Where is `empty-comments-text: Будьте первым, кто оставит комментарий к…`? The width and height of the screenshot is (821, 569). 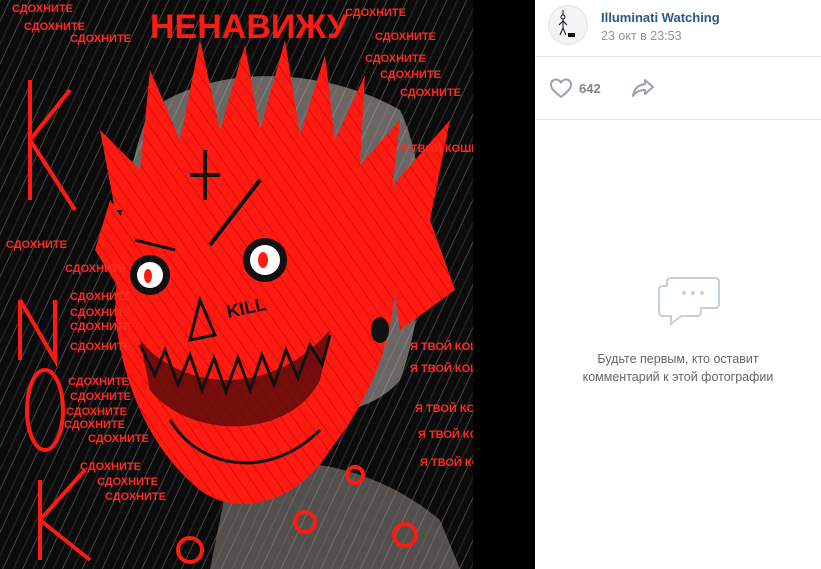
empty-comments-text: Будьте первым, кто оставит комментарий к… is located at coordinates (678, 368).